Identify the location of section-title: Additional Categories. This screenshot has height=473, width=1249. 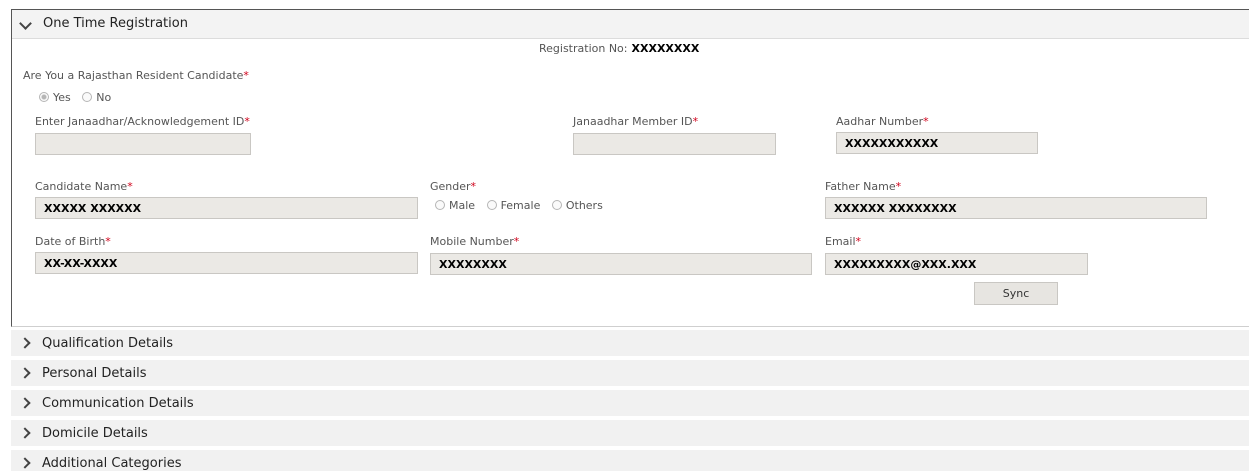
(112, 463).